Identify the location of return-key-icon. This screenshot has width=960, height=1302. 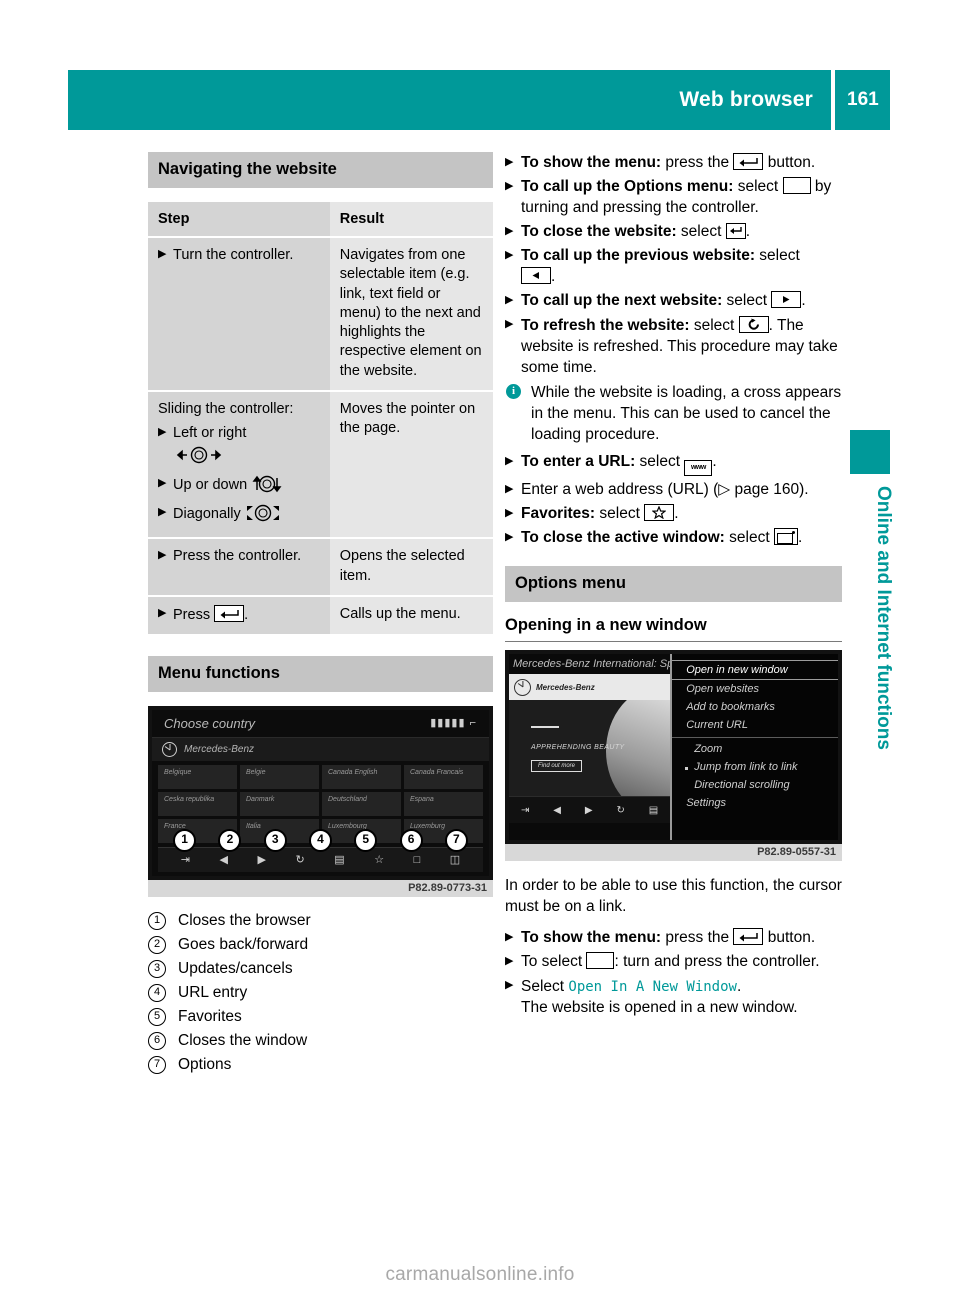
(748, 937).